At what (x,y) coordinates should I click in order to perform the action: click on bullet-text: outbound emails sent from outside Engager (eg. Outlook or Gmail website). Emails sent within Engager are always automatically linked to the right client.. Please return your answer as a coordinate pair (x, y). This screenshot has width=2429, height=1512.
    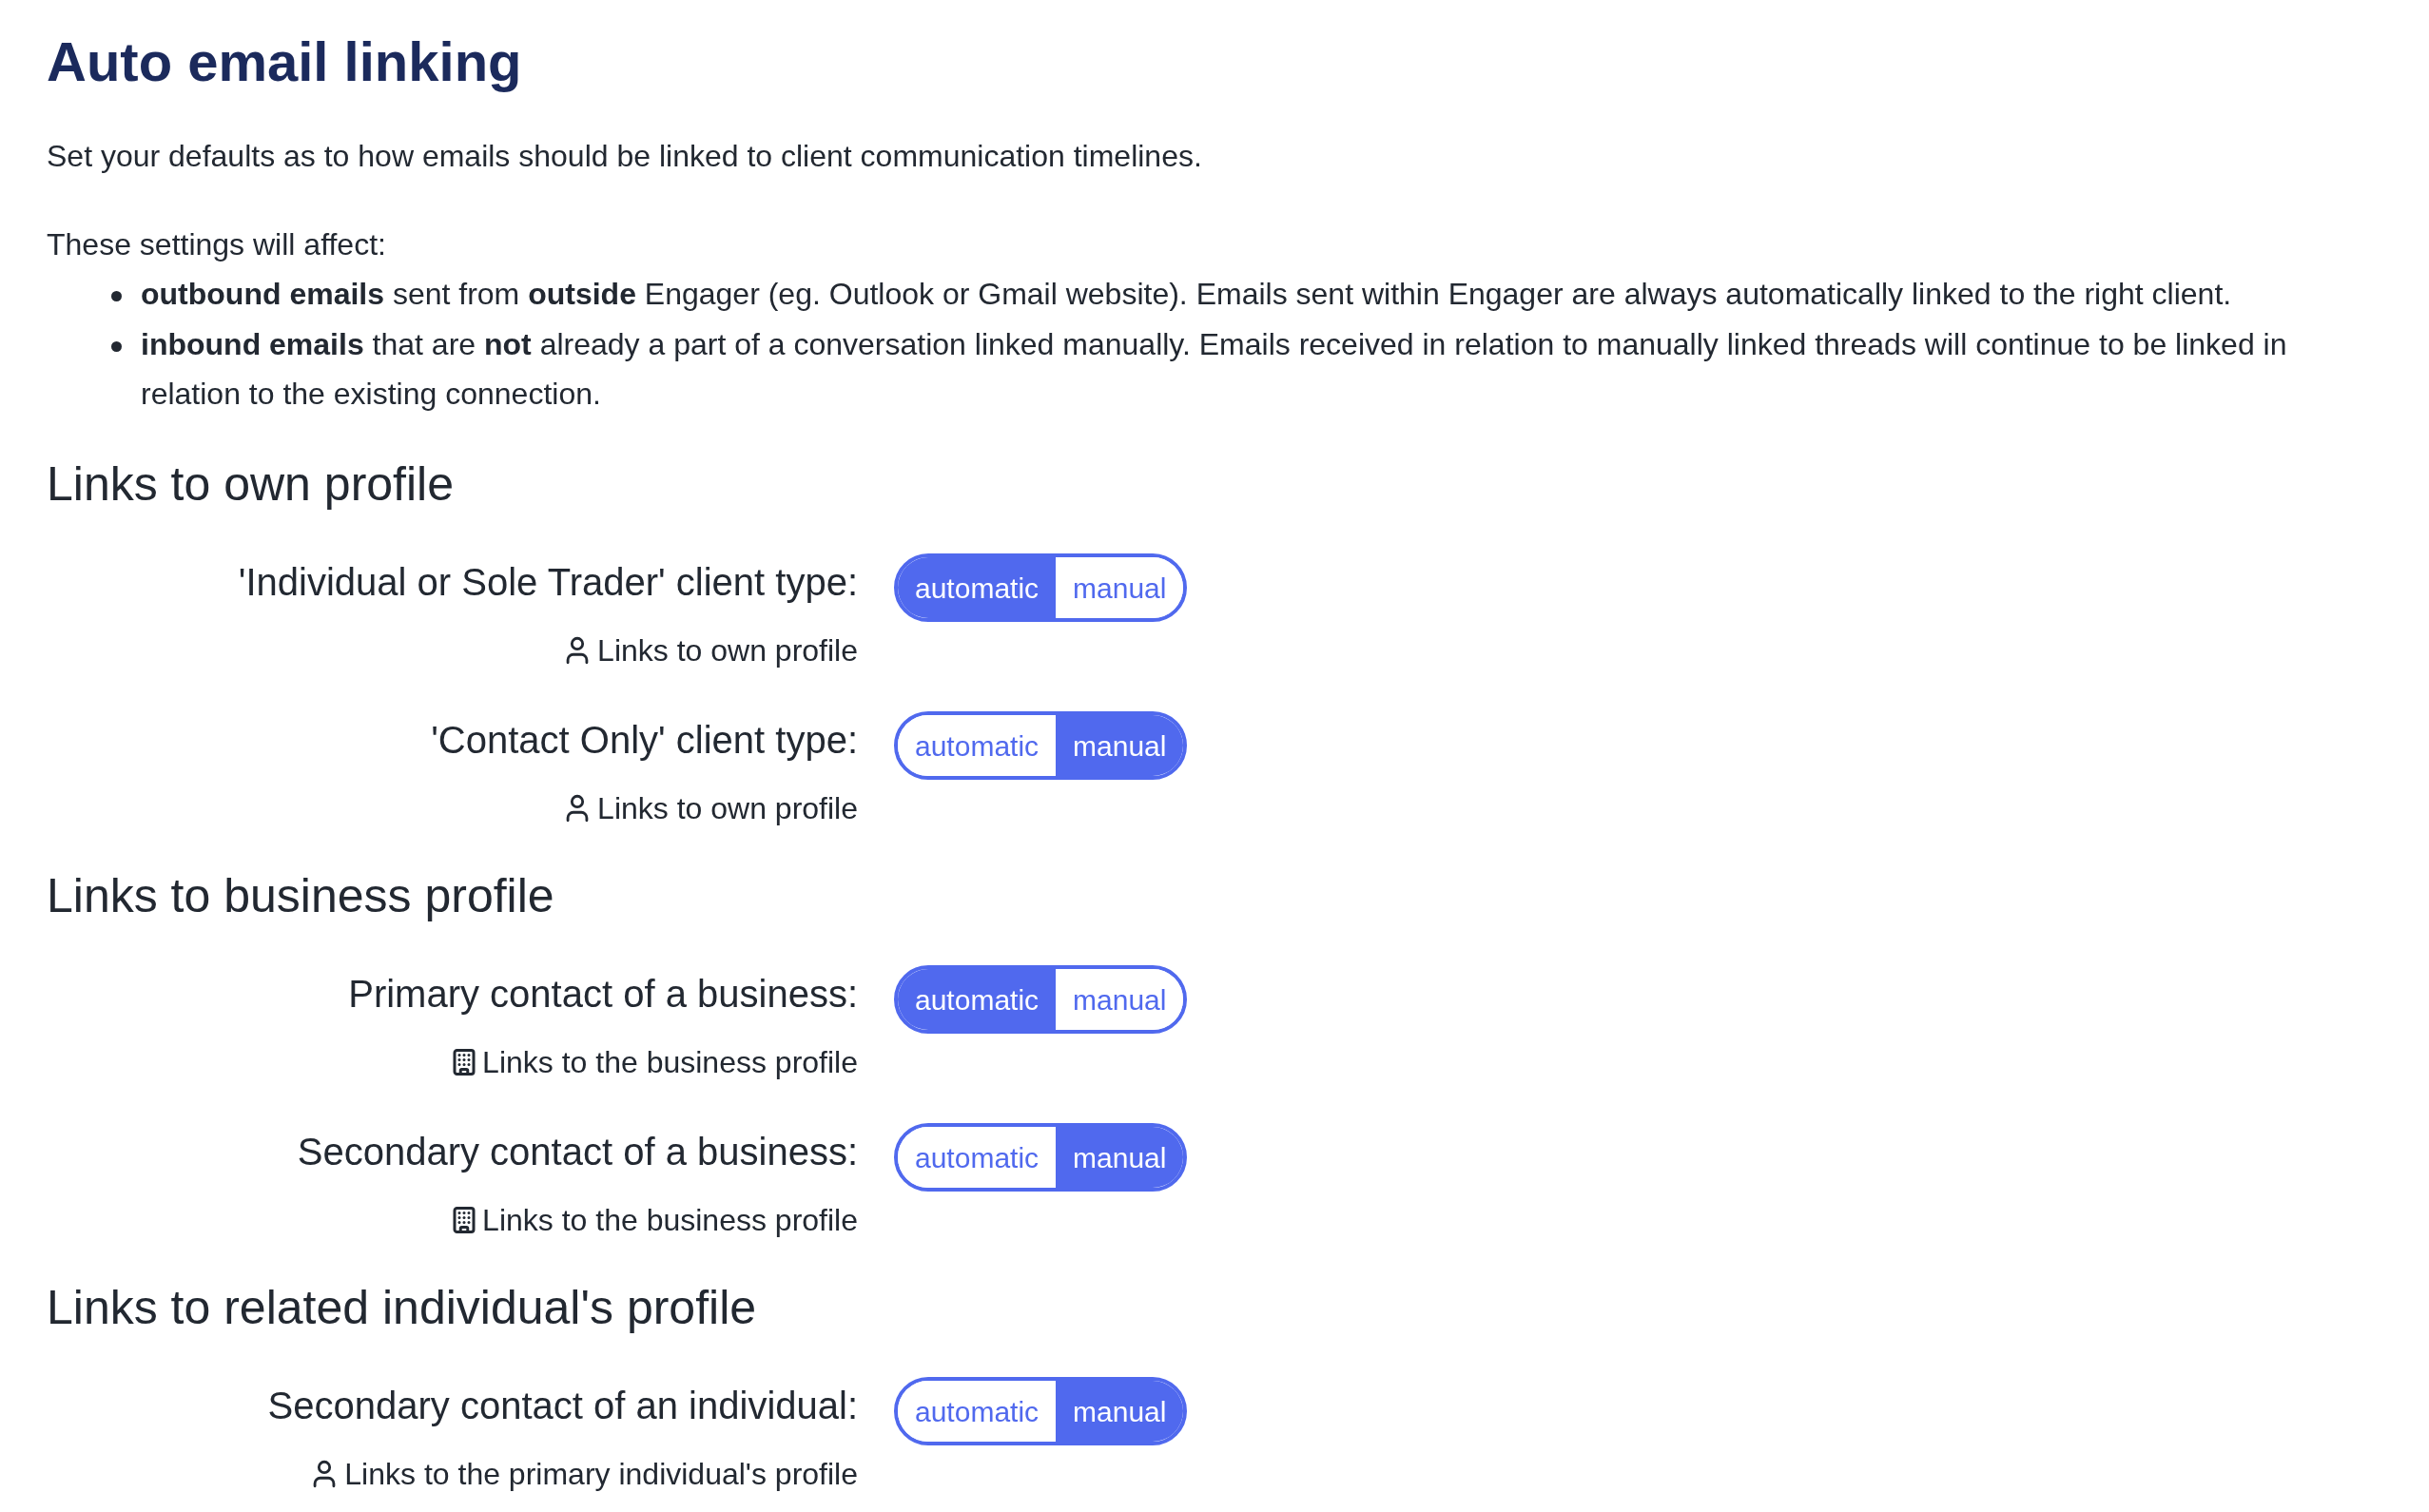
    Looking at the image, I should click on (1187, 294).